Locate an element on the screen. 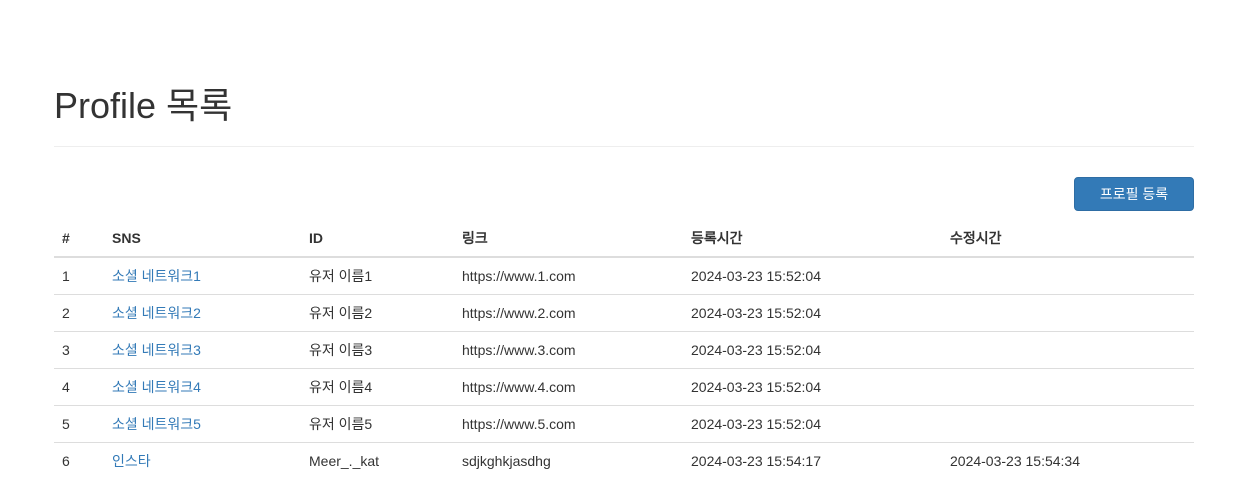  link-cell: https://www.5.com is located at coordinates (568, 424).